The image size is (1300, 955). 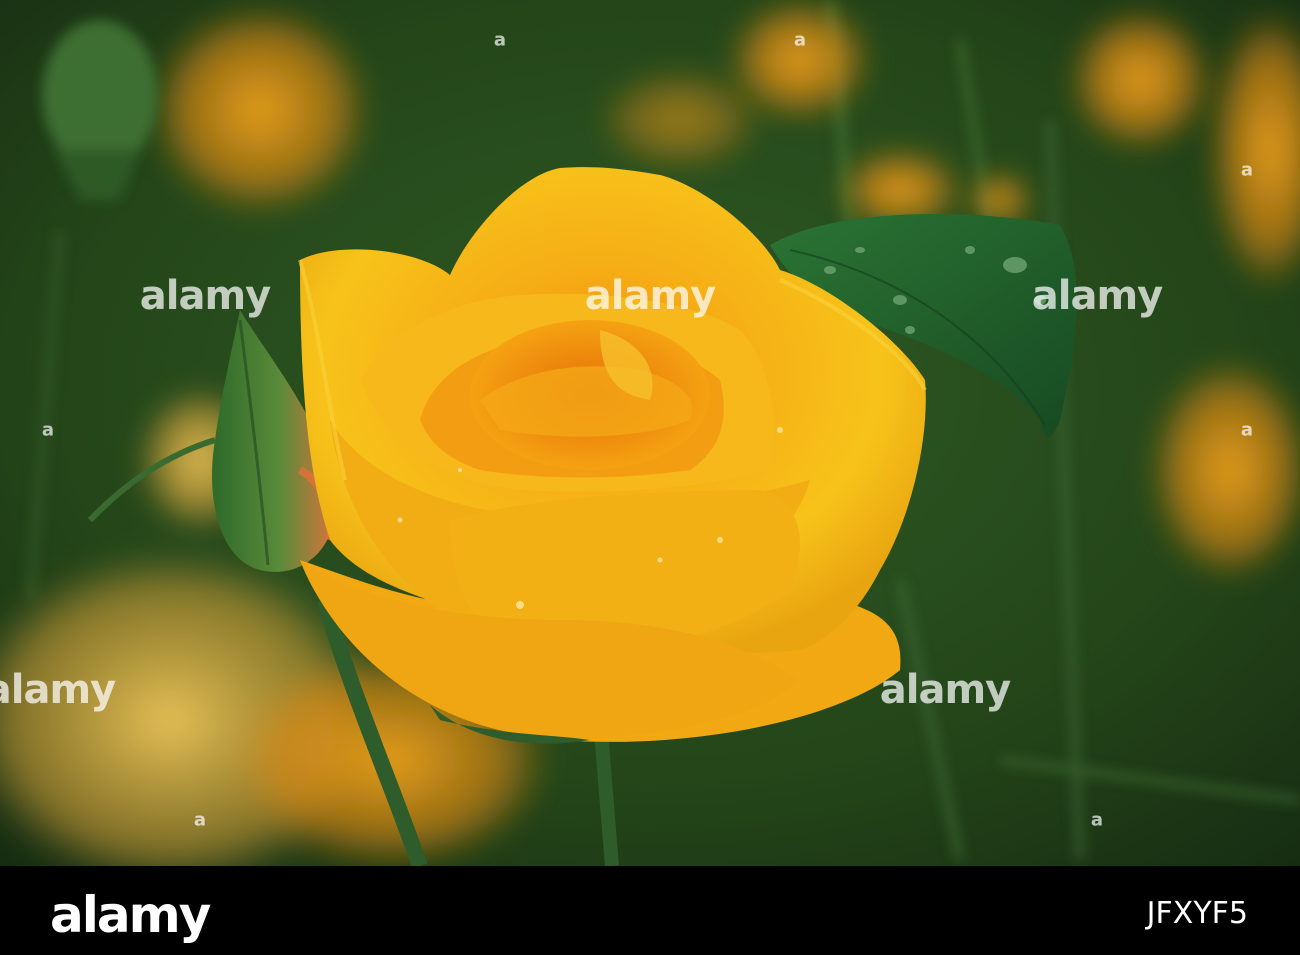 What do you see at coordinates (1197, 913) in the screenshot?
I see `image-id: JFXYF5` at bounding box center [1197, 913].